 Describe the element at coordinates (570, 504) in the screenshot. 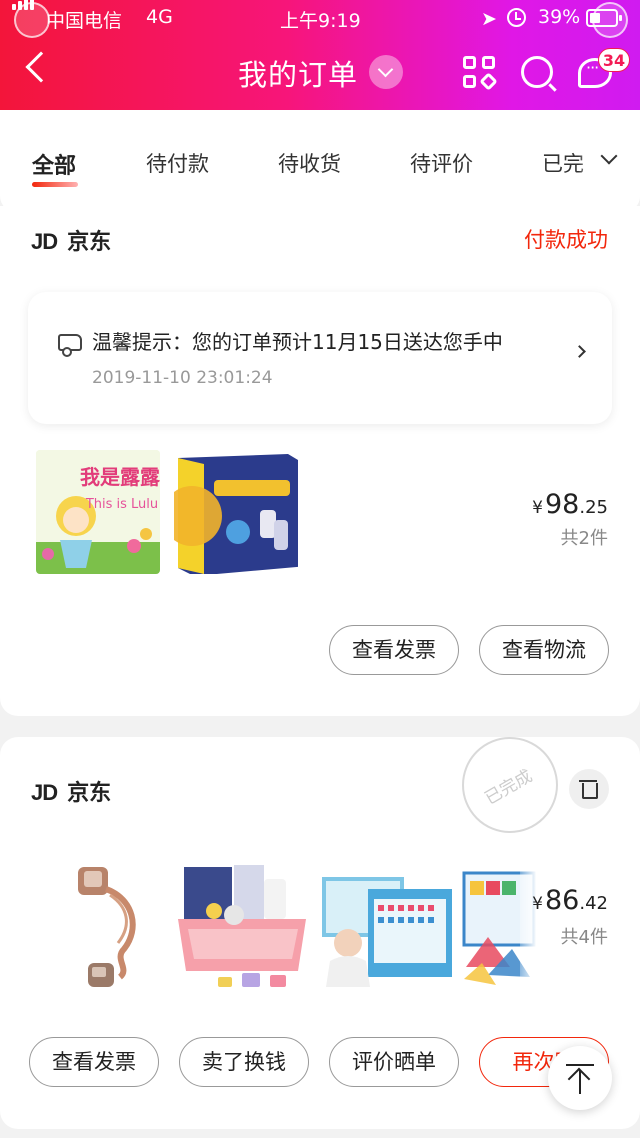

I see `order-price: ¥98.25` at that location.